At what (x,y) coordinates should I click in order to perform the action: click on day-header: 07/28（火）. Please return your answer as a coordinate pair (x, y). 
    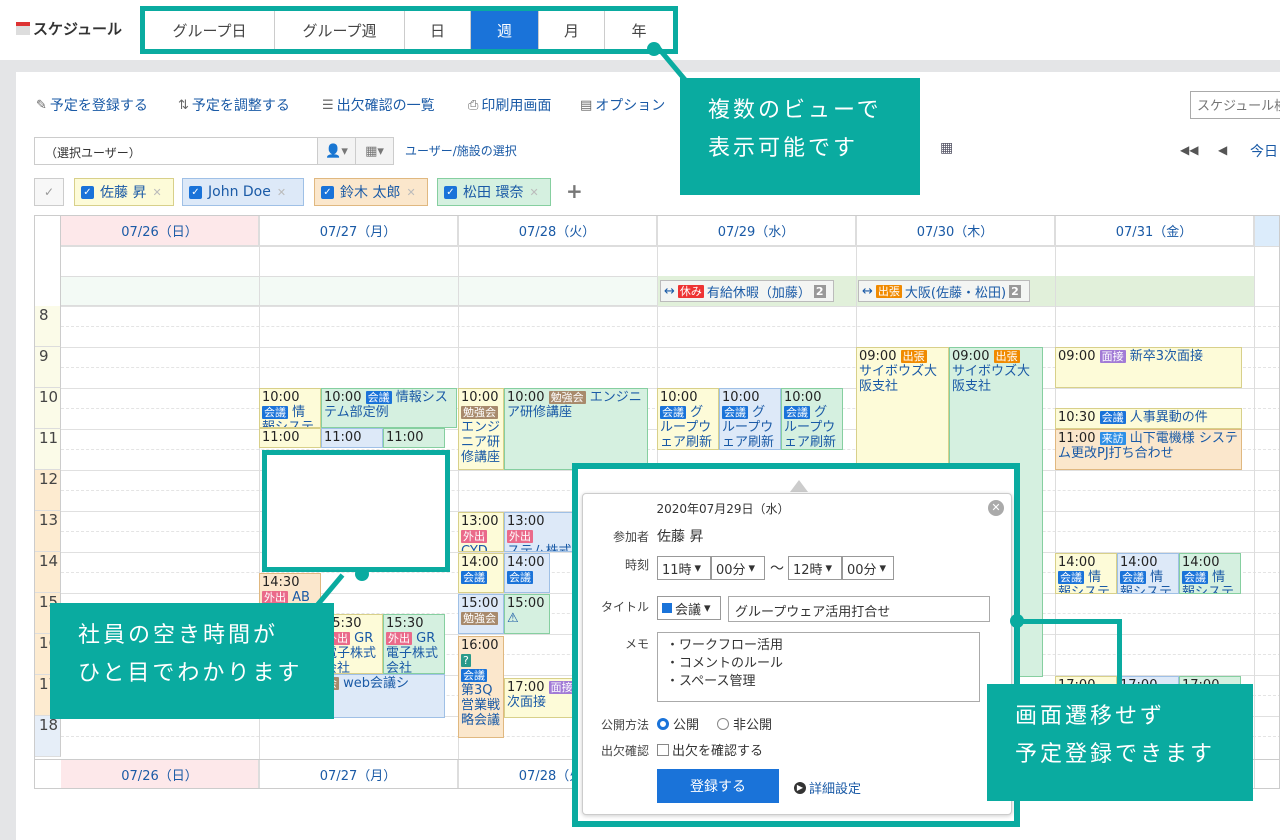
    Looking at the image, I should click on (557, 231).